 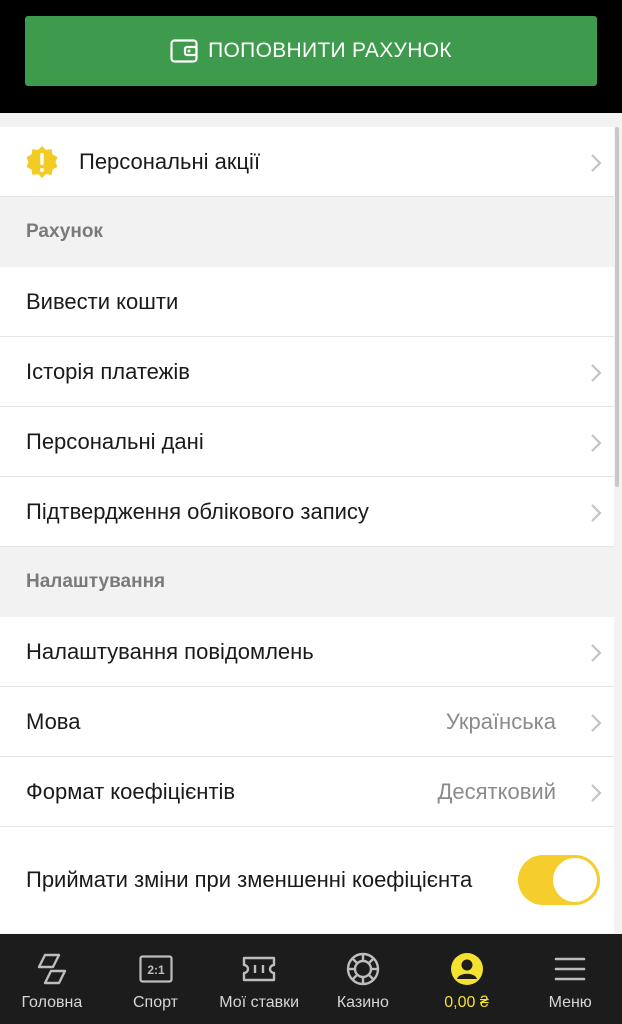 I want to click on balance-label: 0,00 ₴, so click(x=466, y=1002).